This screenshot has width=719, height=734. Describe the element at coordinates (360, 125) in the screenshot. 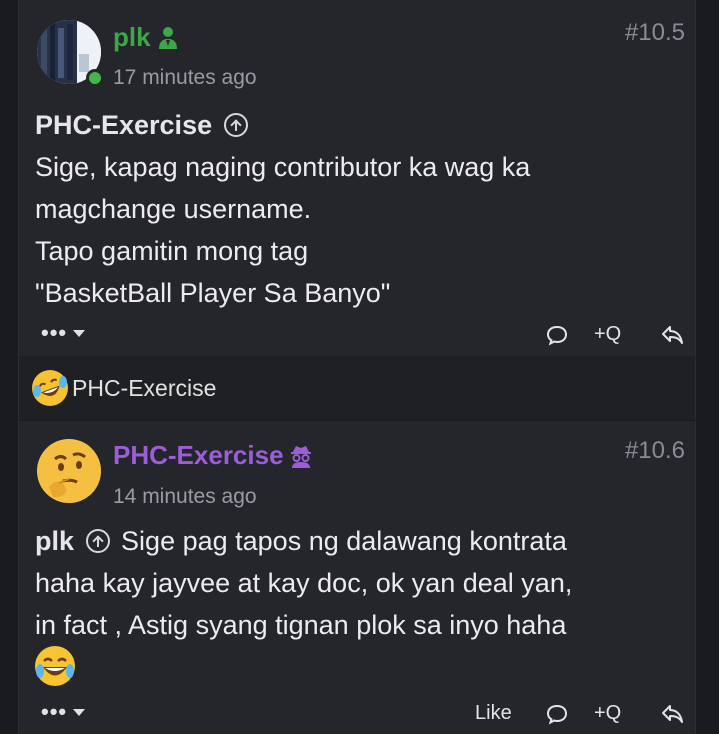

I see `quote-line: PHC-Exercise` at that location.